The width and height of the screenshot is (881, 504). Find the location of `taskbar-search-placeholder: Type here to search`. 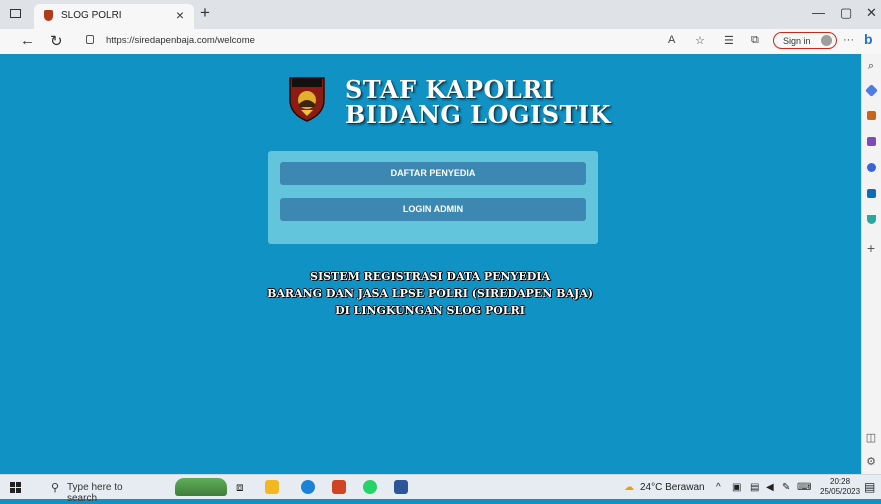

taskbar-search-placeholder: Type here to search is located at coordinates (95, 493).